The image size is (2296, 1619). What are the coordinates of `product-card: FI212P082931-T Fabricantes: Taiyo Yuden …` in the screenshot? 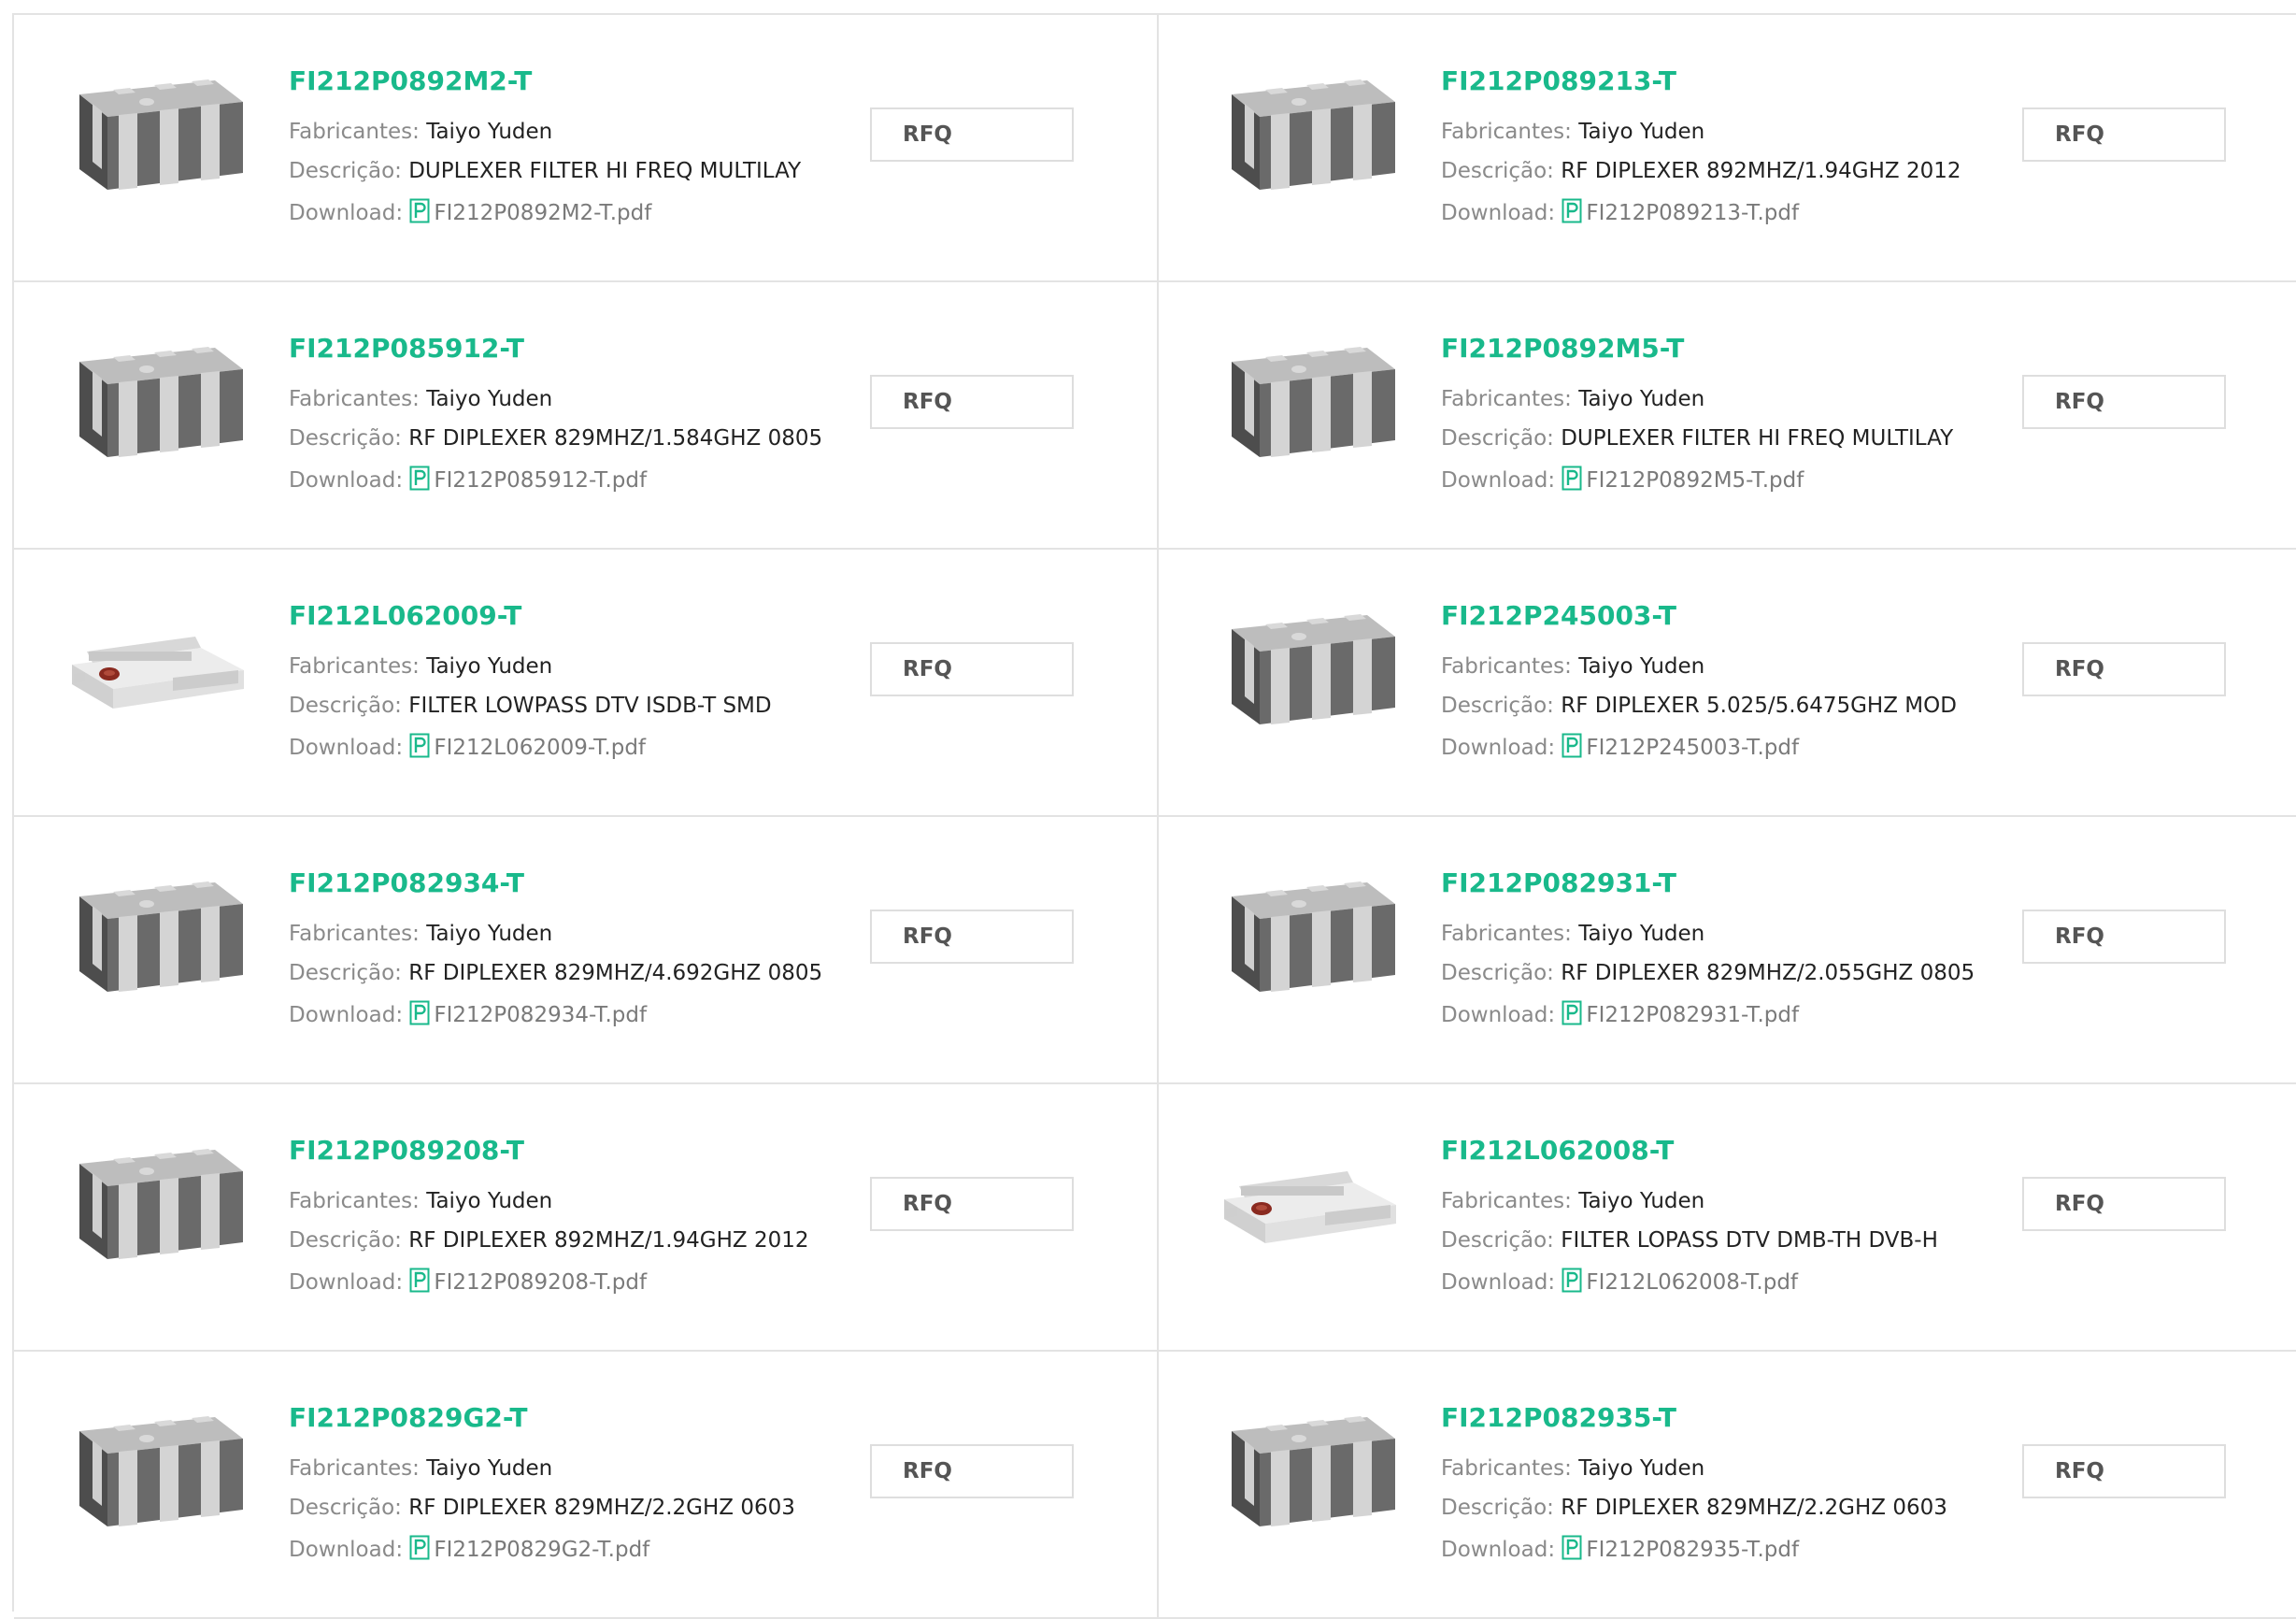 It's located at (1727, 950).